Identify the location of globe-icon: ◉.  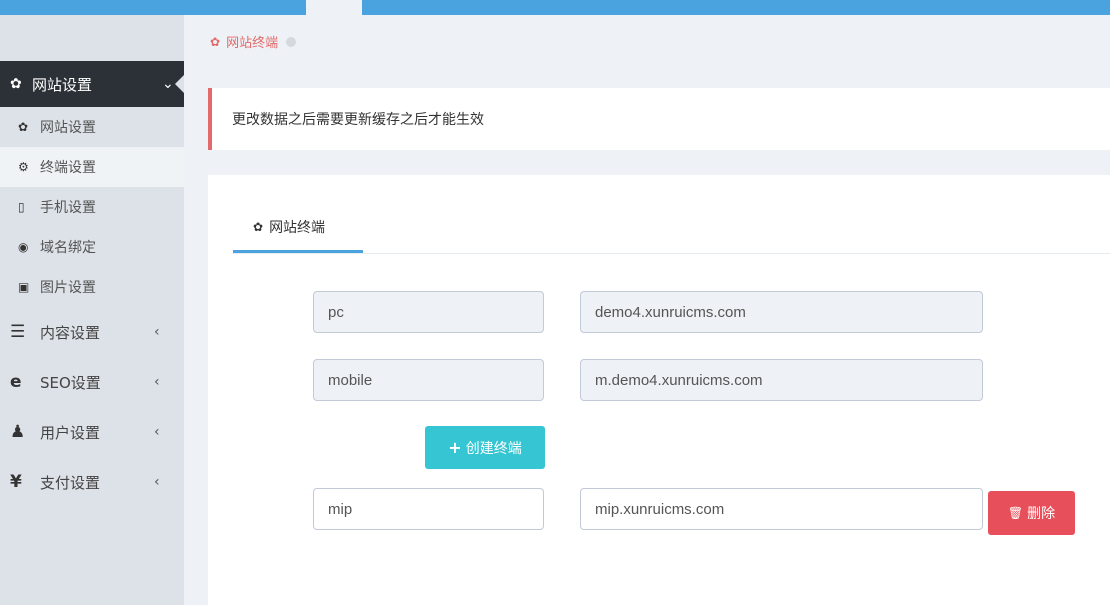
(23, 247).